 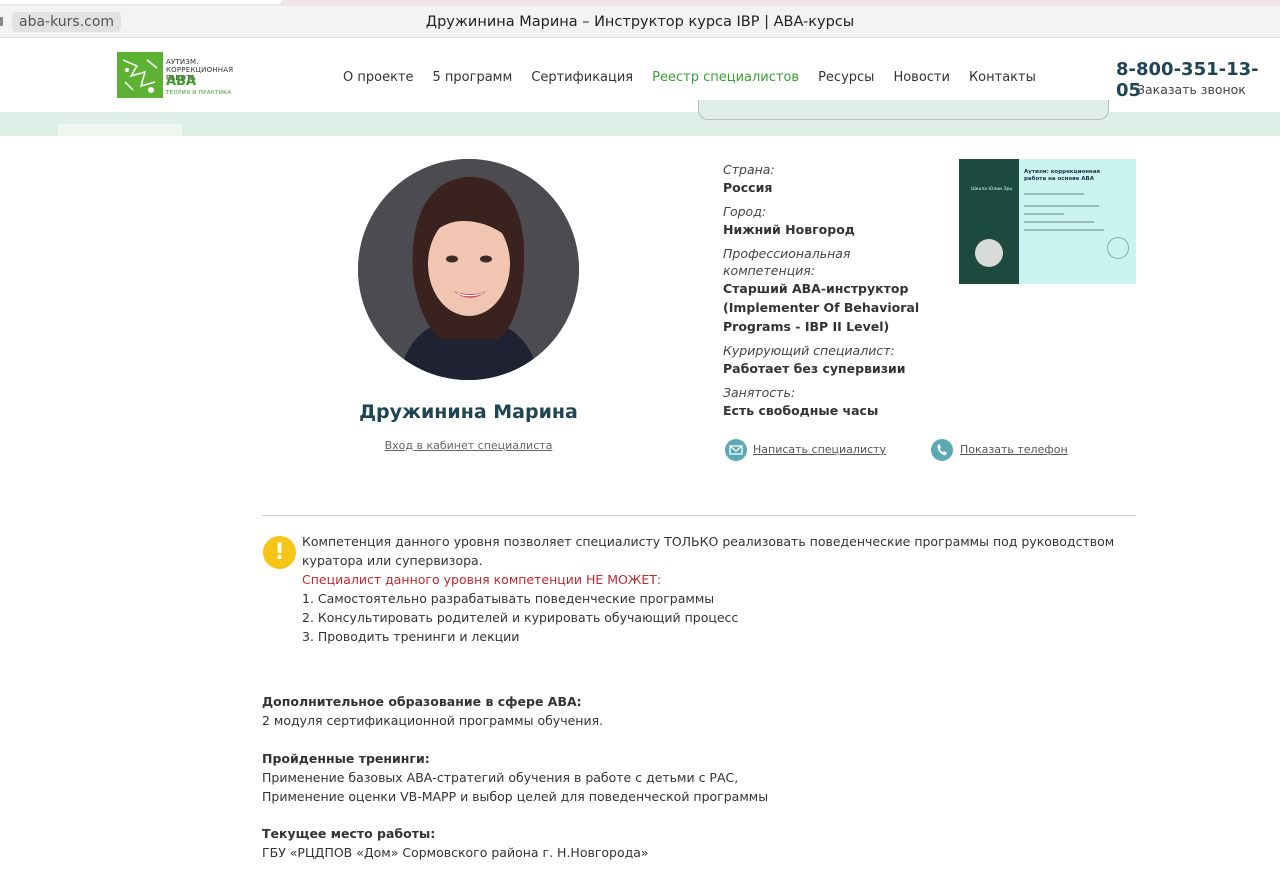 I want to click on trainings-title: Пройденные тренинги:, so click(x=346, y=758).